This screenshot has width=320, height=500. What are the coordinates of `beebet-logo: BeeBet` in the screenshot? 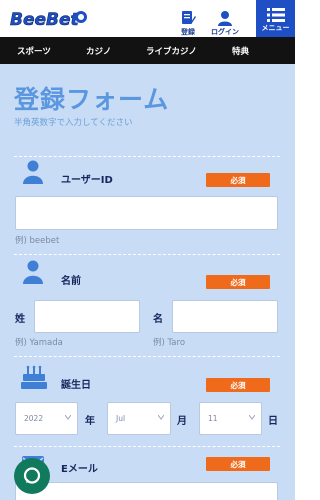 It's located at (49, 19).